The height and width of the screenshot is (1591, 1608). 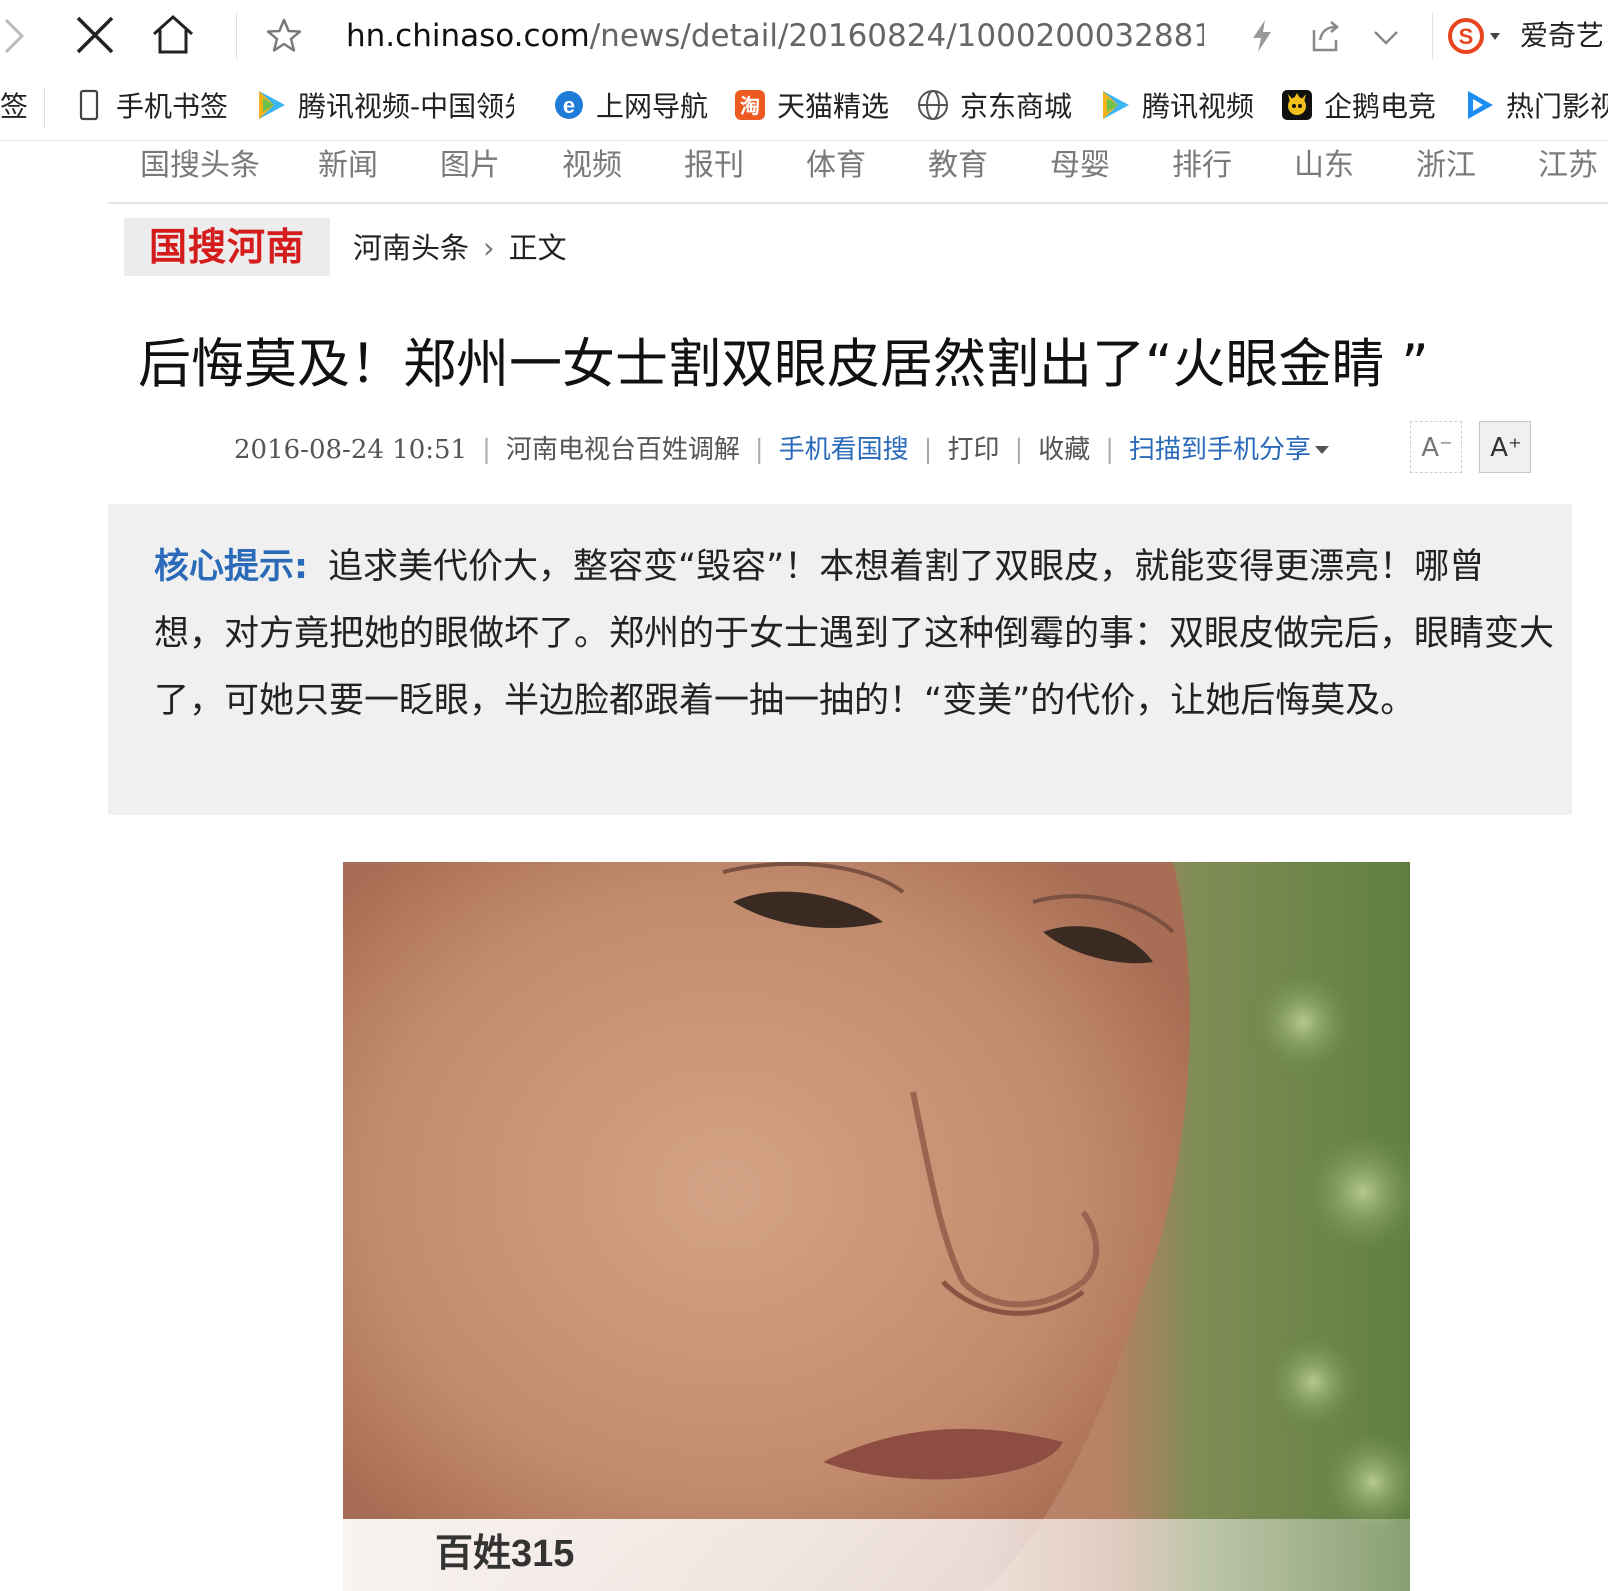 I want to click on bookmark-label: 手机书签, so click(x=172, y=106).